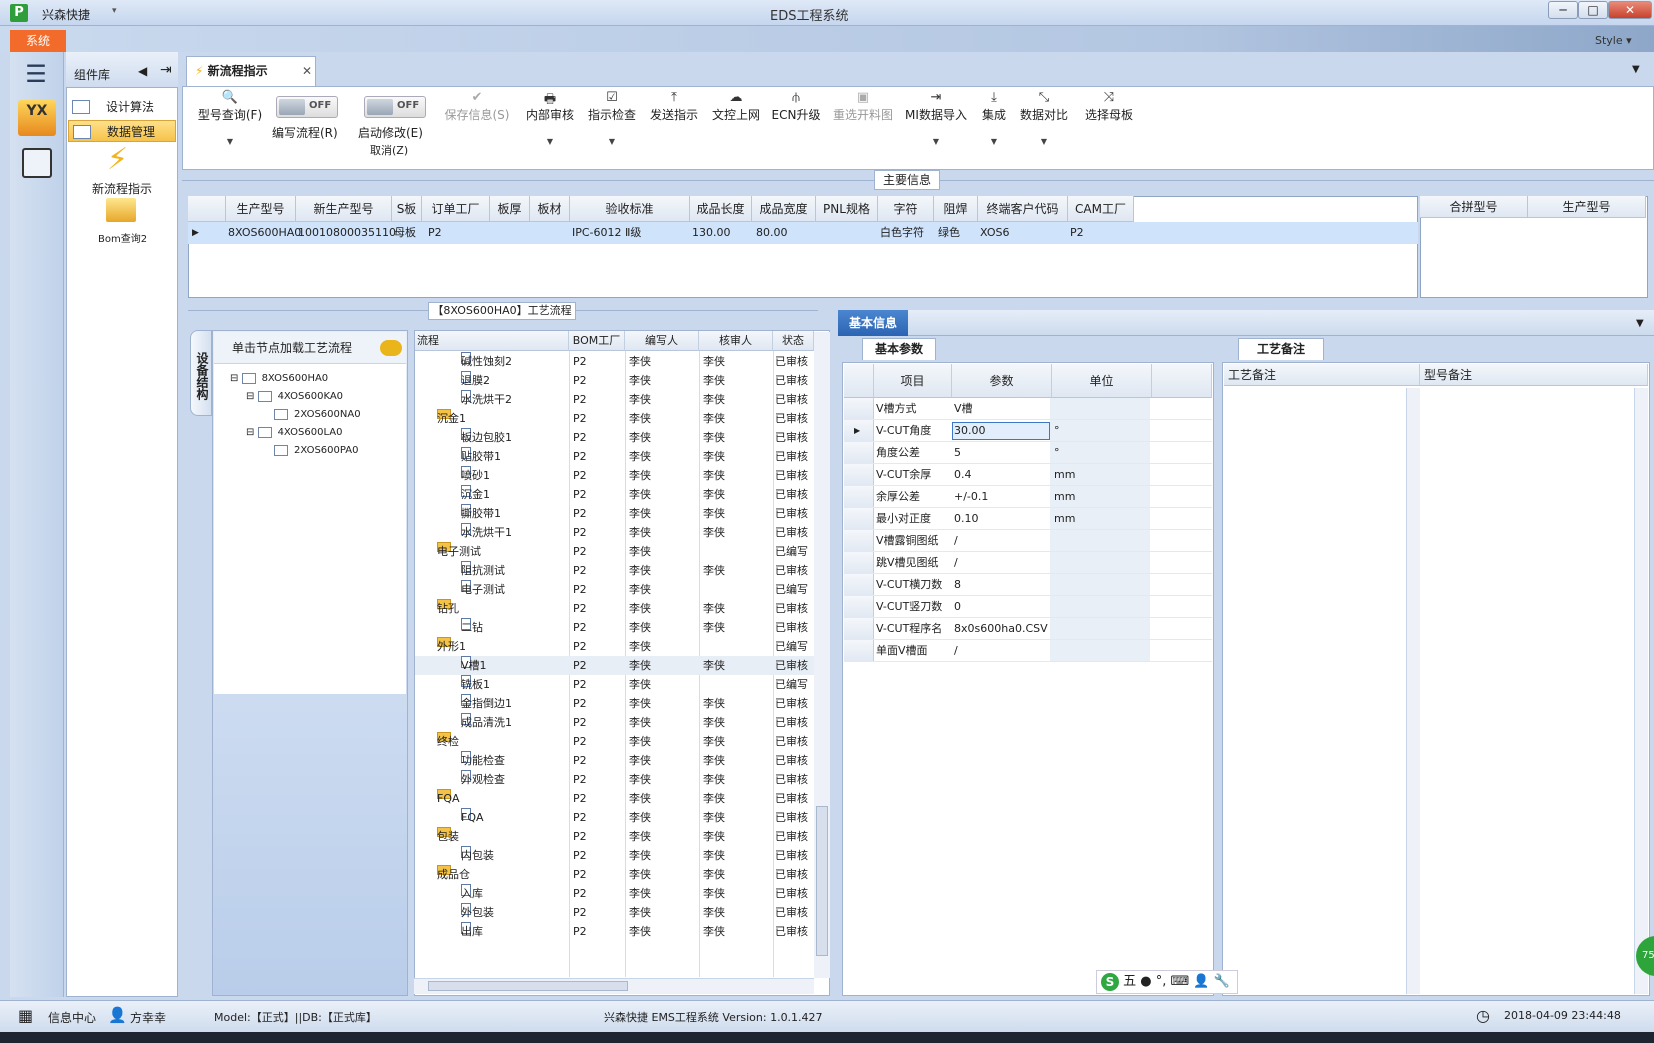 The image size is (1654, 1043). Describe the element at coordinates (1587, 207) in the screenshot. I see `col-header: 生产型号` at that location.